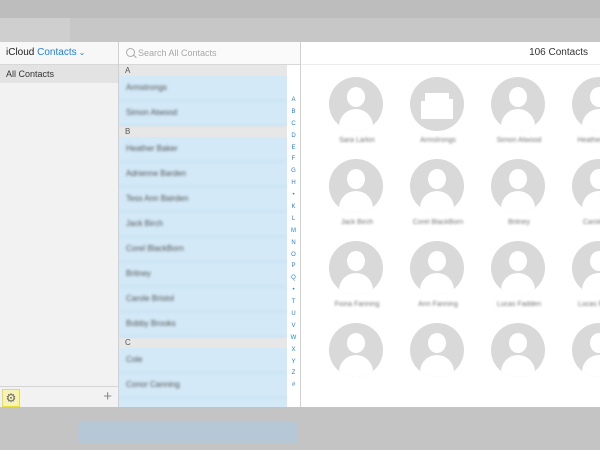  Describe the element at coordinates (203, 274) in the screenshot. I see `contact-list-item: Britney` at that location.